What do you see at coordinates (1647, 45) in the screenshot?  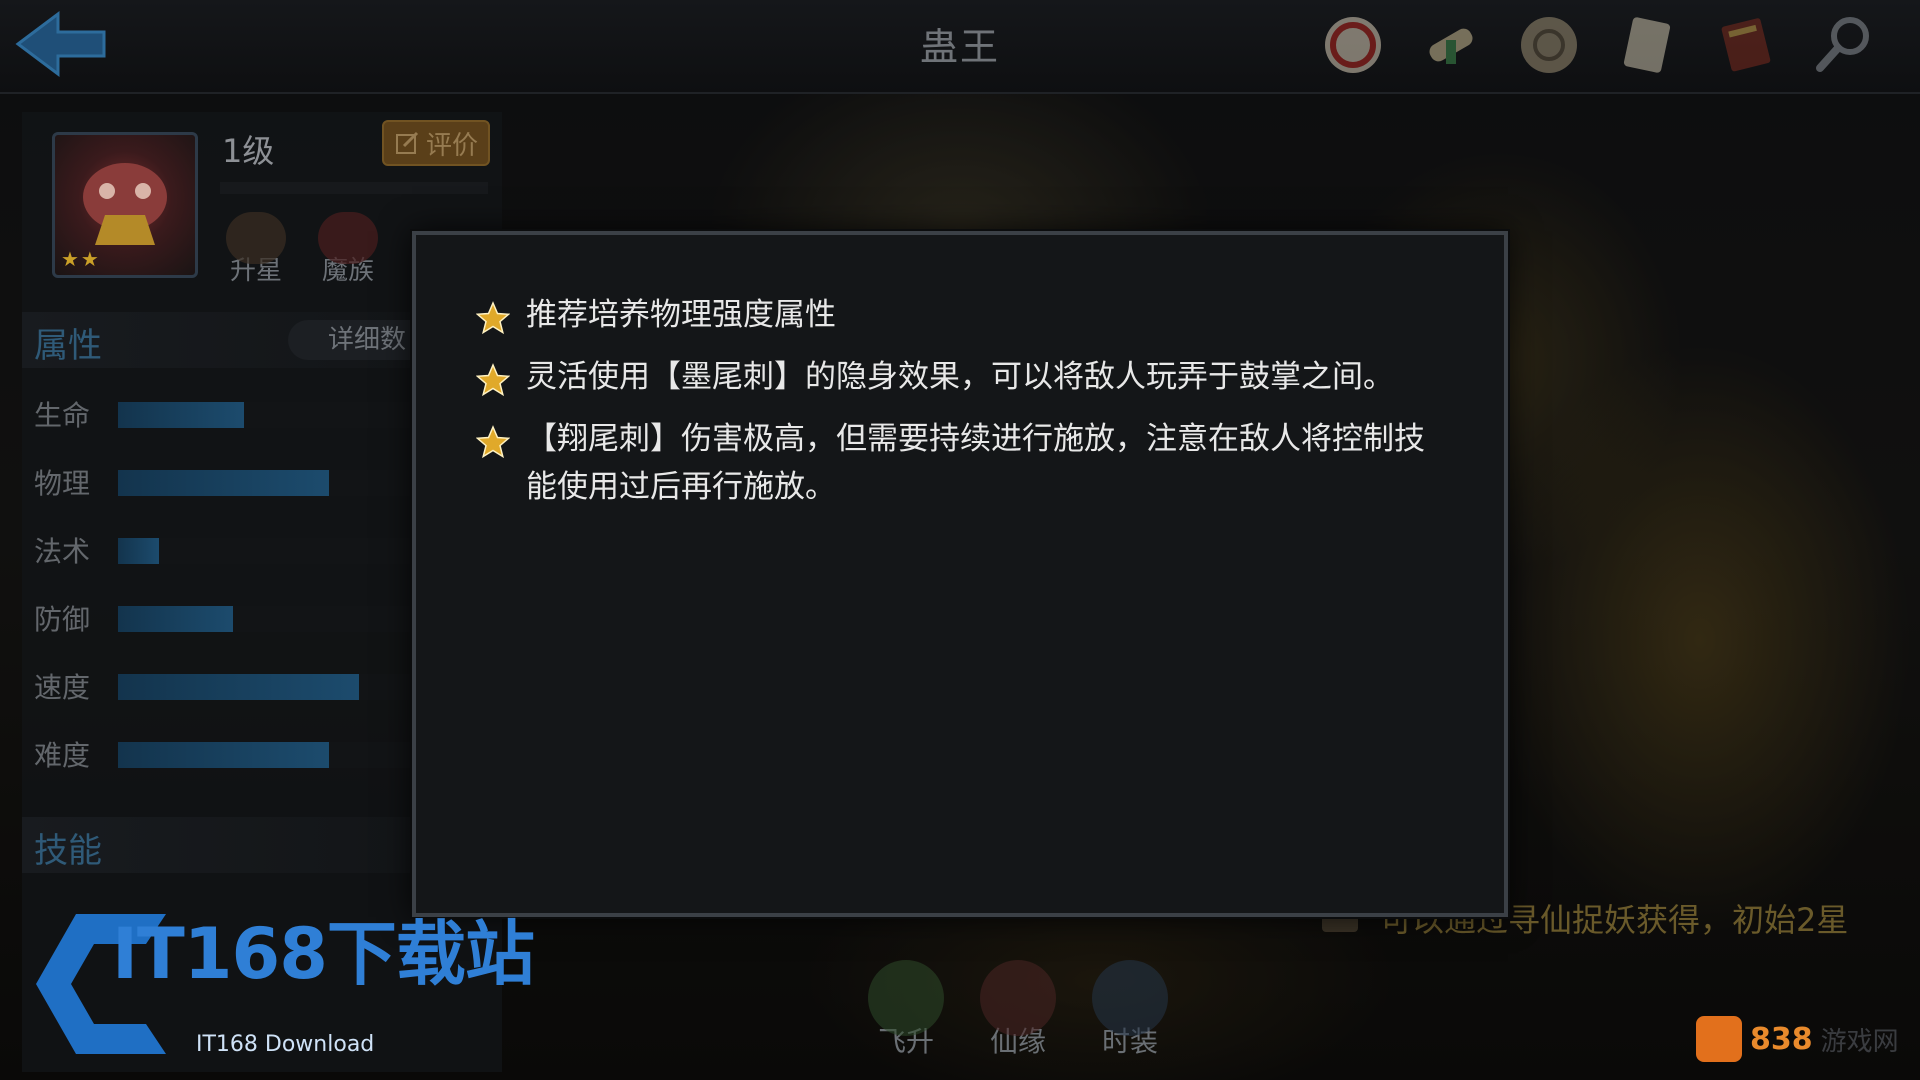 I see `parchment-icon` at bounding box center [1647, 45].